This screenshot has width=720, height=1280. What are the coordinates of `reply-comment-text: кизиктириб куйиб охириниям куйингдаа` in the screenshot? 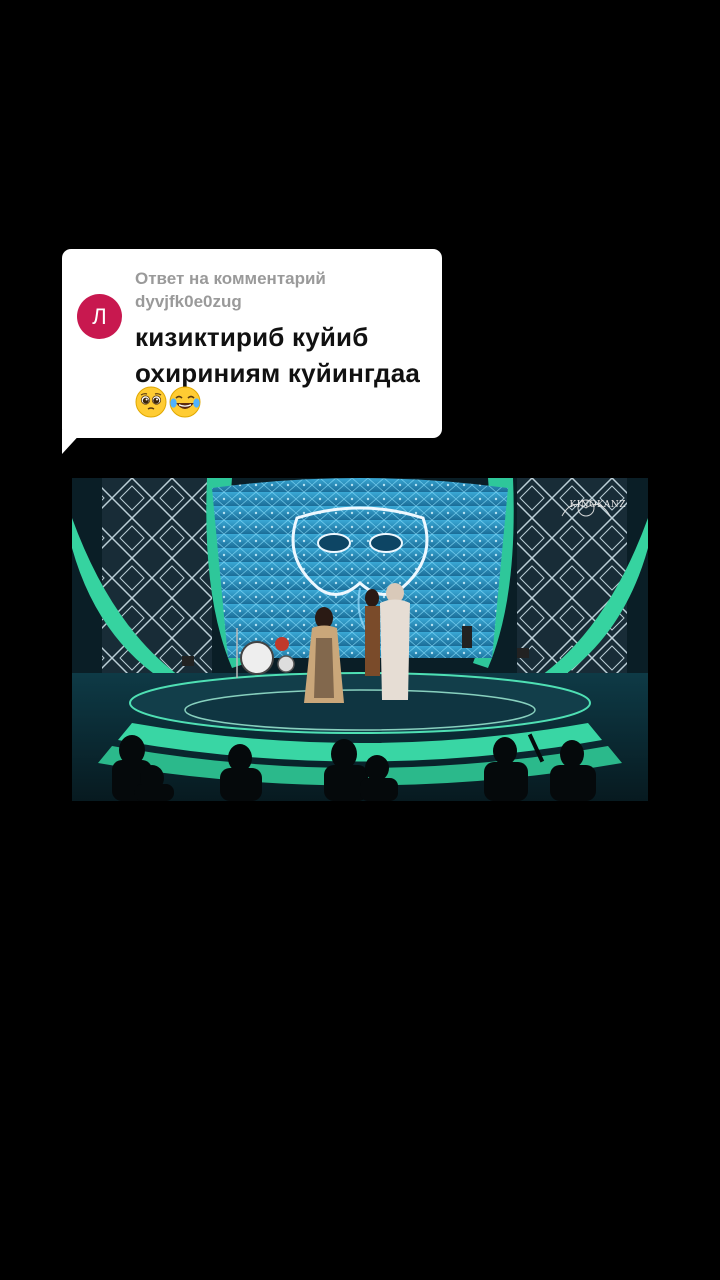 It's located at (278, 355).